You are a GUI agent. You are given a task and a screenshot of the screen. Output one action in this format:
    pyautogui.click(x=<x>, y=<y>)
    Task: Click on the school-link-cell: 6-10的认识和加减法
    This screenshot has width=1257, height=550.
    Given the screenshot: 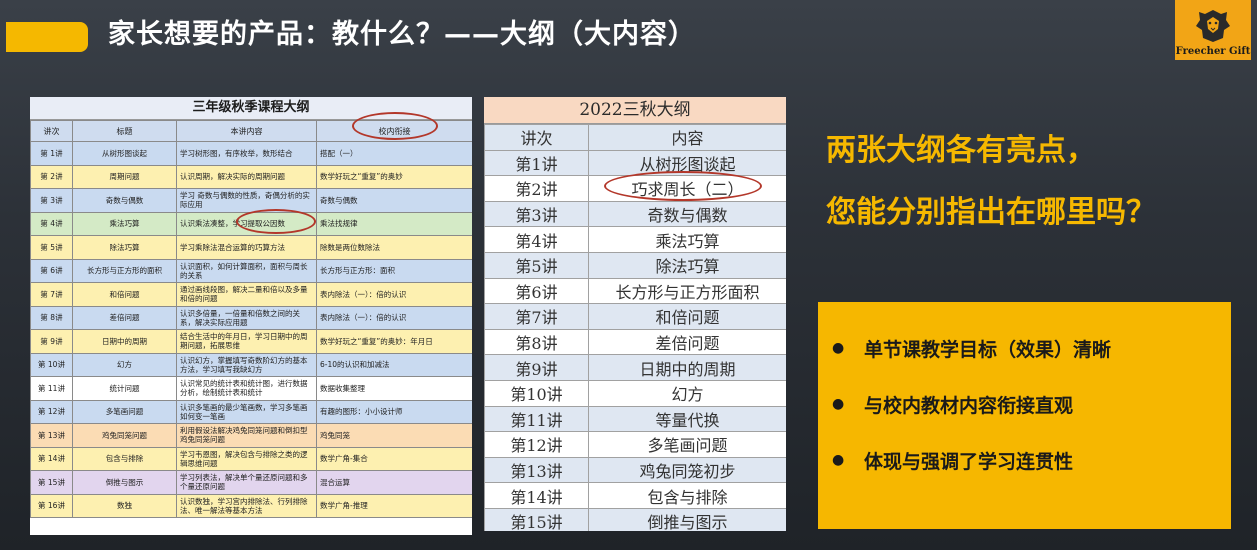 What is the action you would take?
    pyautogui.click(x=394, y=364)
    